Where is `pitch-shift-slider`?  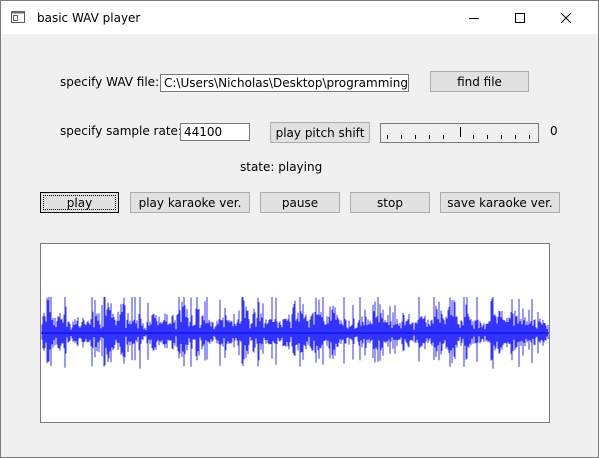 pitch-shift-slider is located at coordinates (459, 133).